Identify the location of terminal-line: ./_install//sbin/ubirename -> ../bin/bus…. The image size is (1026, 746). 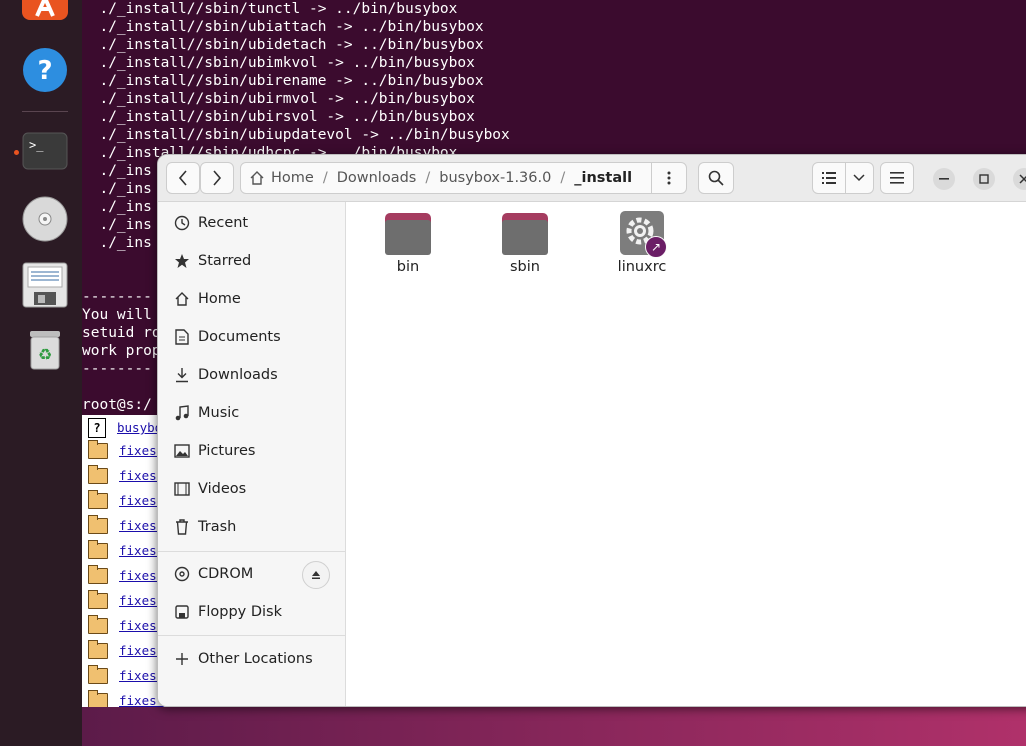
(283, 81).